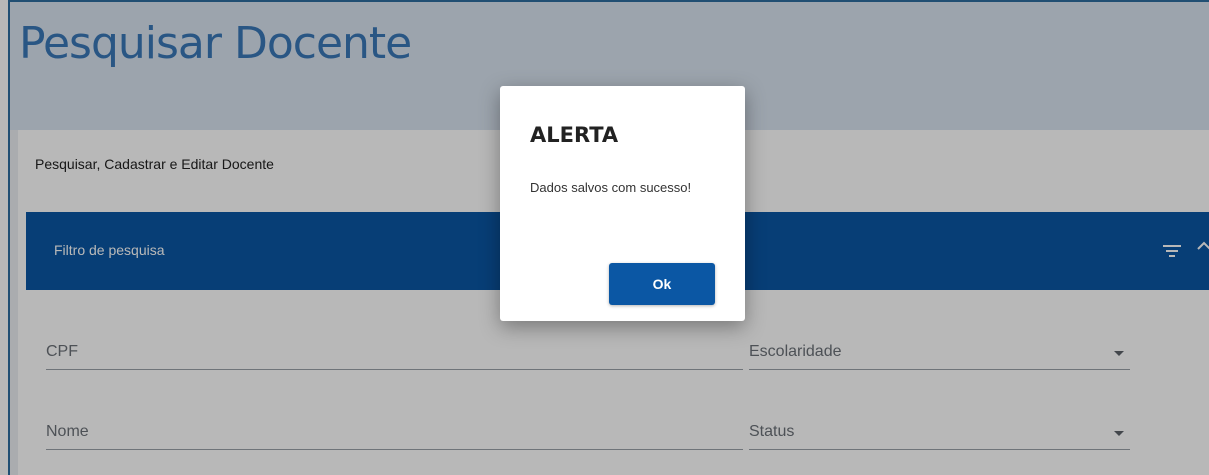  Describe the element at coordinates (662, 284) in the screenshot. I see `ok-button: Ok` at that location.